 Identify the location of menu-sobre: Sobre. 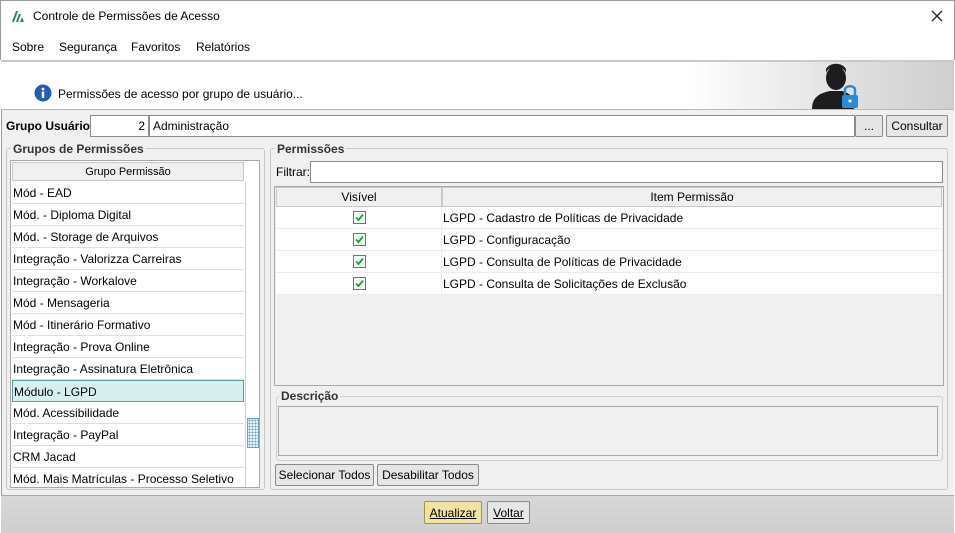
(28, 47).